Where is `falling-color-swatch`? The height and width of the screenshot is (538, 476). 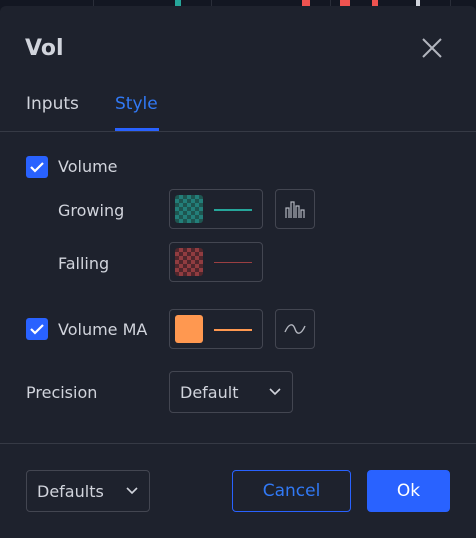 falling-color-swatch is located at coordinates (189, 262).